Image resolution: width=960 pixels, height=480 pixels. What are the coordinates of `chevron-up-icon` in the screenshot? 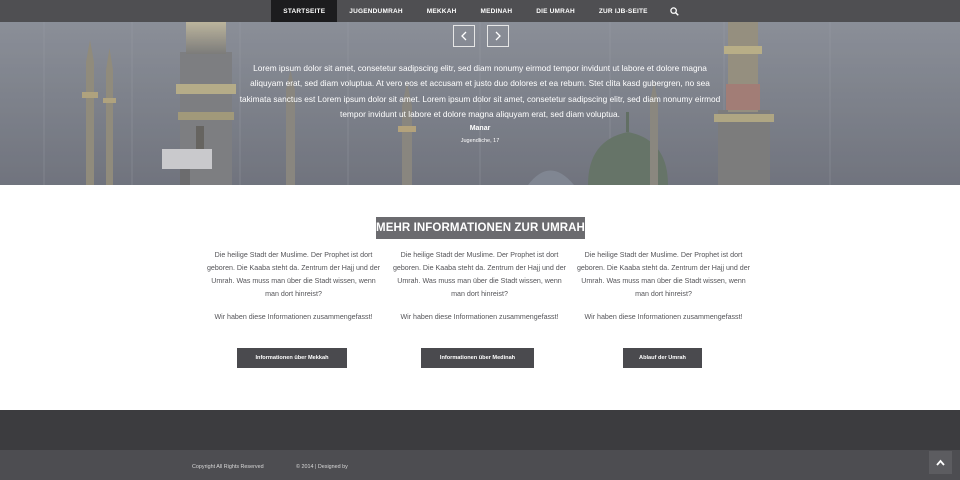 It's located at (940, 462).